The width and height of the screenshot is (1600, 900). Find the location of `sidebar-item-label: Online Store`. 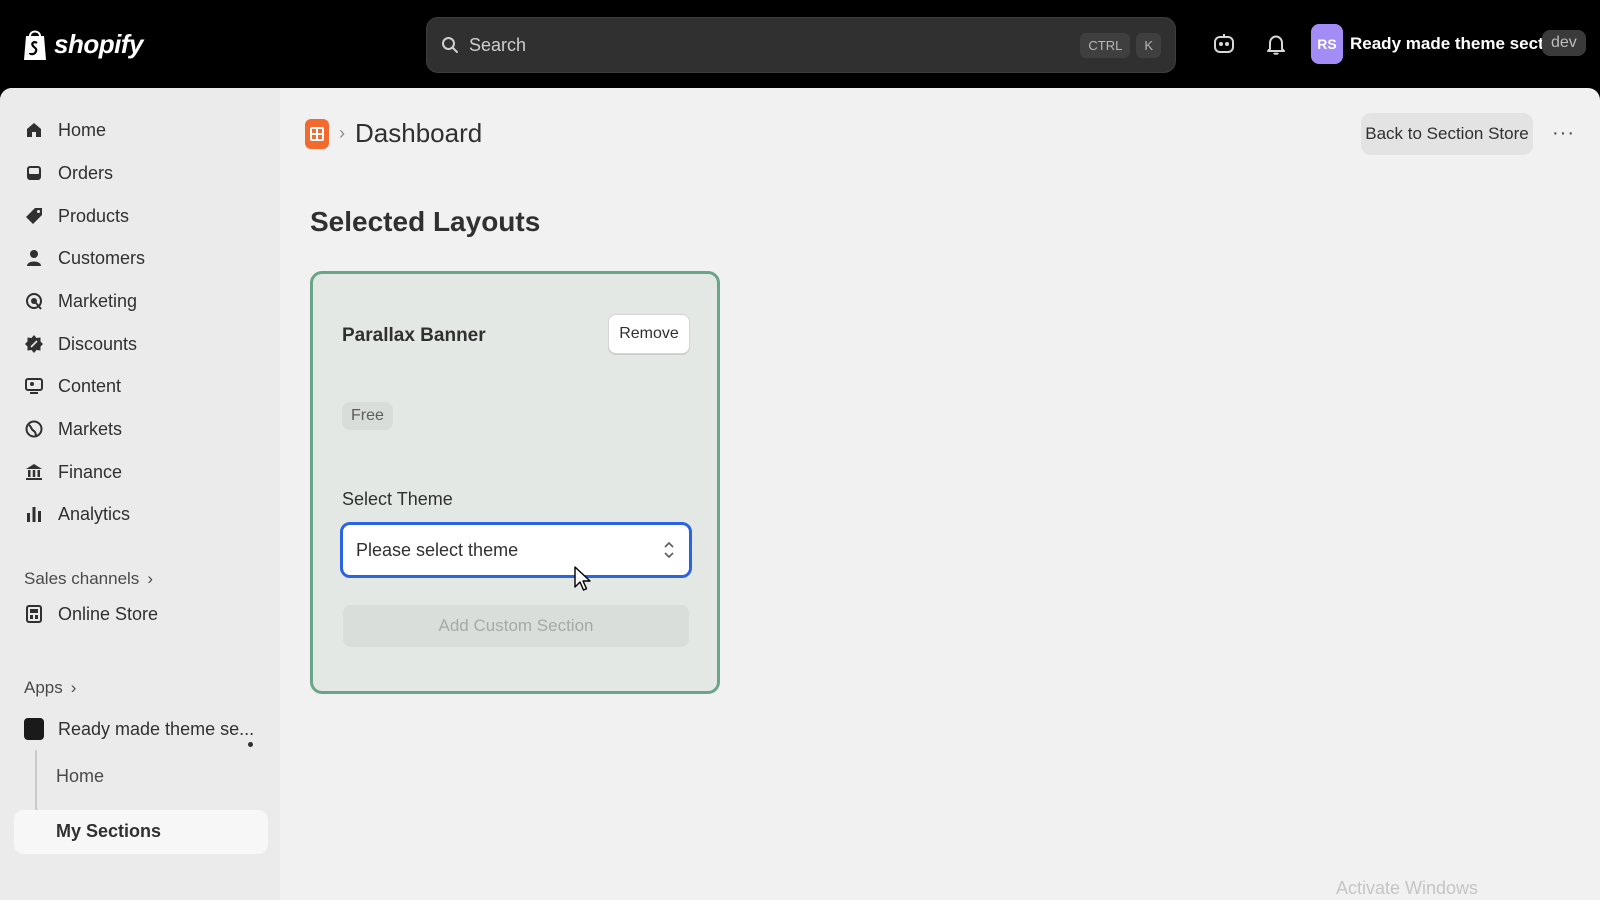

sidebar-item-label: Online Store is located at coordinates (108, 613).